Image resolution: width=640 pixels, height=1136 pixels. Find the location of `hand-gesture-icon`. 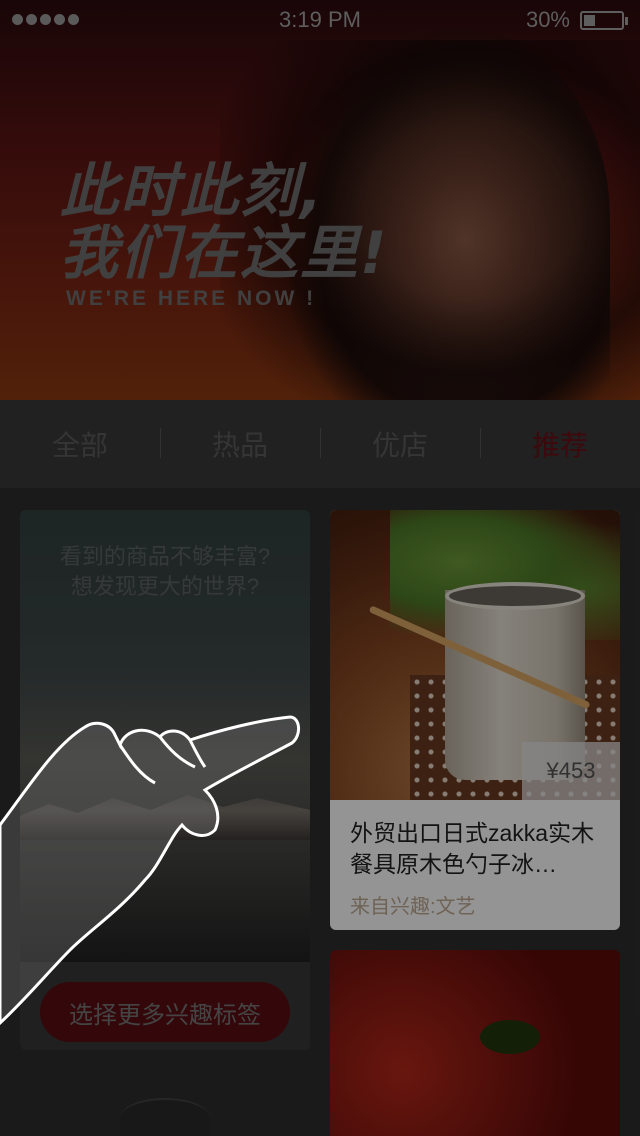

hand-gesture-icon is located at coordinates (150, 870).